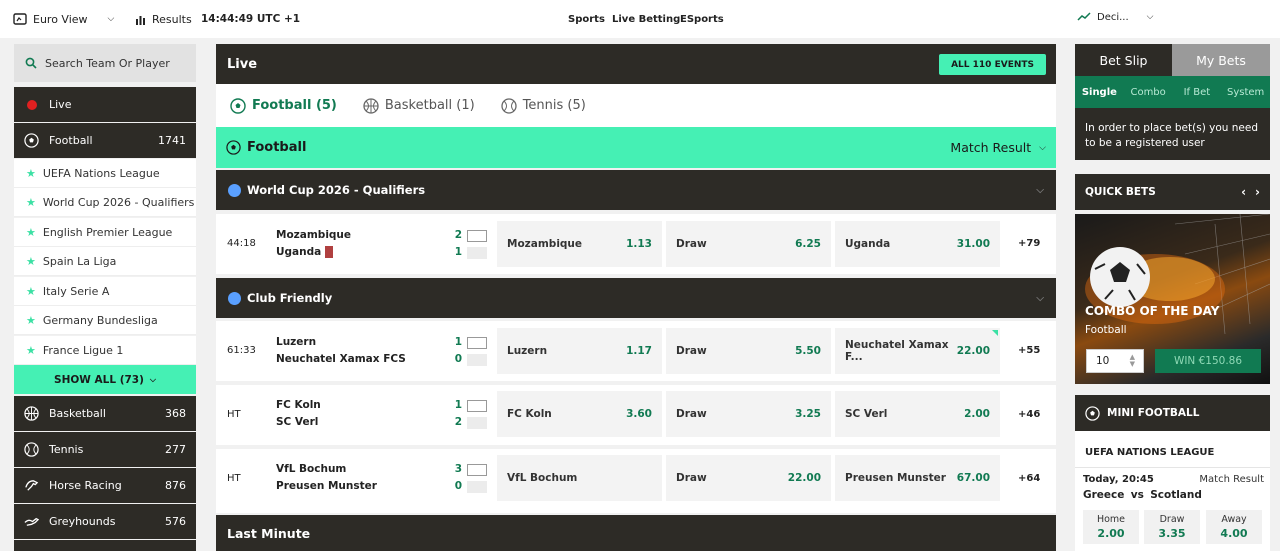 The height and width of the screenshot is (551, 1280). What do you see at coordinates (105, 320) in the screenshot?
I see `sidebar-league-item: ★ Germany Bundesliga` at bounding box center [105, 320].